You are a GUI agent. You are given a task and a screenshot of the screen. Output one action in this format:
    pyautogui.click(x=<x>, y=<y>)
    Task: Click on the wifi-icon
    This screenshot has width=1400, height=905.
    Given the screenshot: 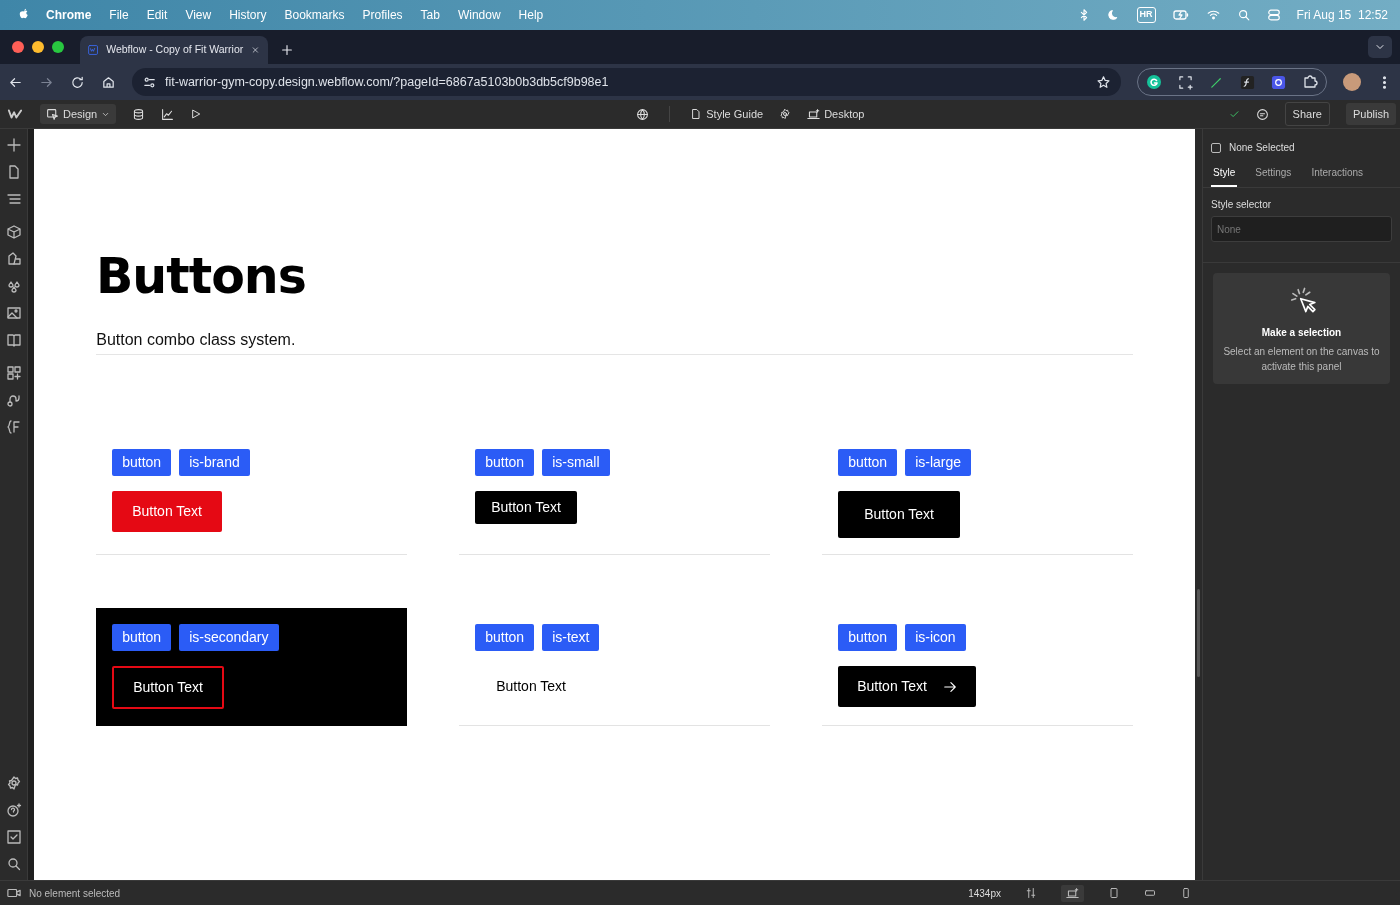 What is the action you would take?
    pyautogui.click(x=1213, y=15)
    